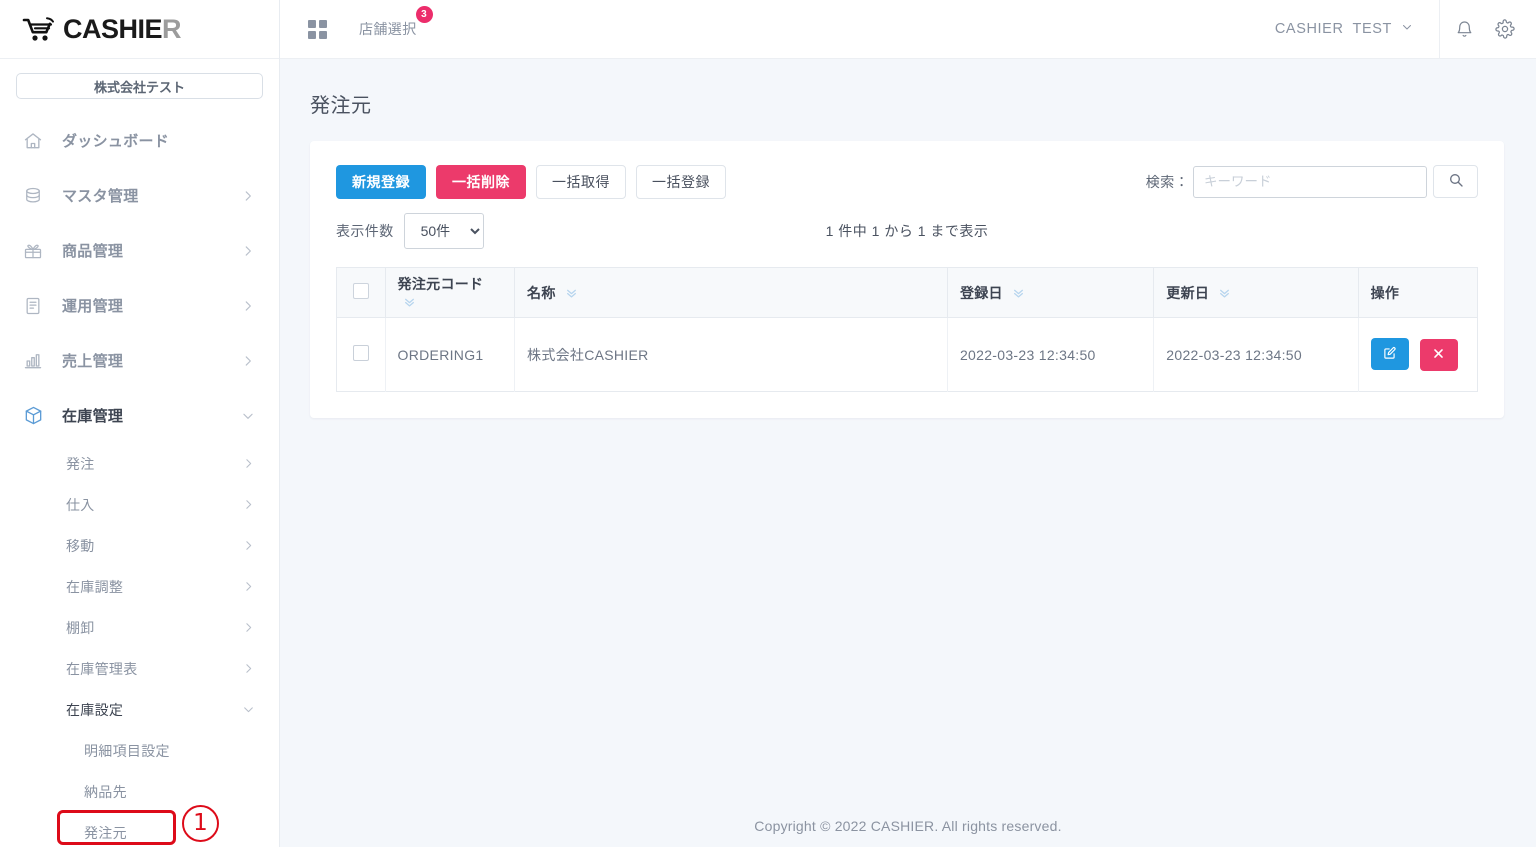 The width and height of the screenshot is (1536, 847). What do you see at coordinates (100, 196) in the screenshot?
I see `sidebar-item-label: マスタ管理` at bounding box center [100, 196].